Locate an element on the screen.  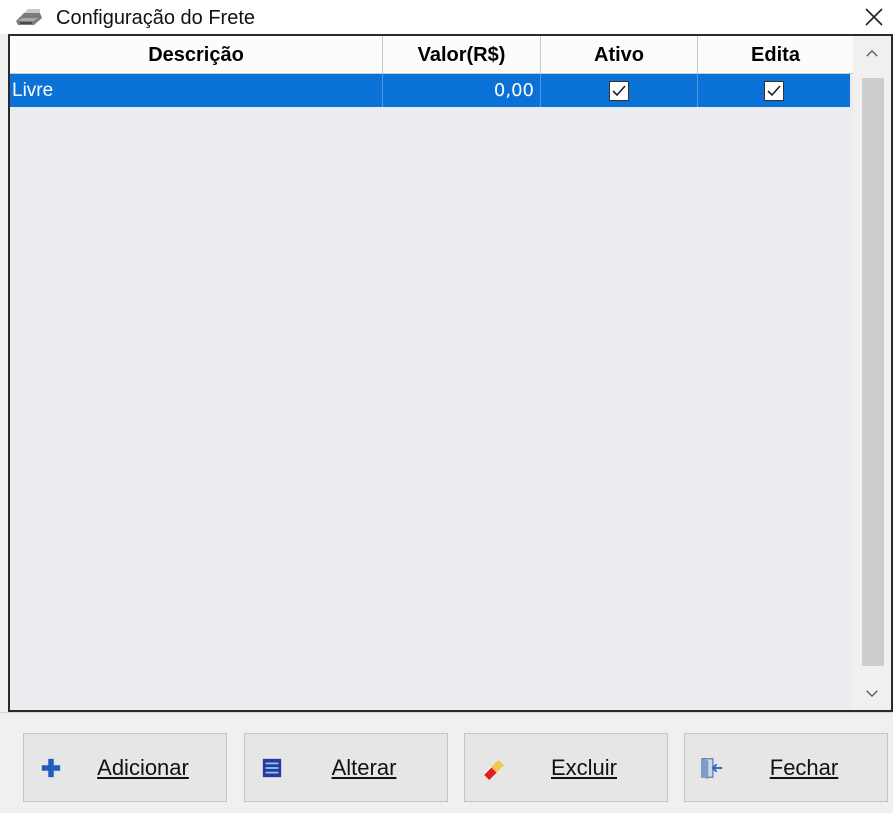
excluir-label: Excluir is located at coordinates (583, 767).